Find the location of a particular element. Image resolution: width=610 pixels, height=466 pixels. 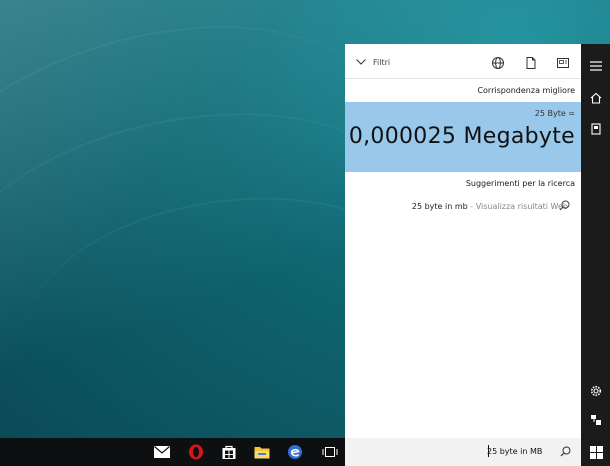

suggestions-heading: Suggerimenti per la ricerca is located at coordinates (520, 183).